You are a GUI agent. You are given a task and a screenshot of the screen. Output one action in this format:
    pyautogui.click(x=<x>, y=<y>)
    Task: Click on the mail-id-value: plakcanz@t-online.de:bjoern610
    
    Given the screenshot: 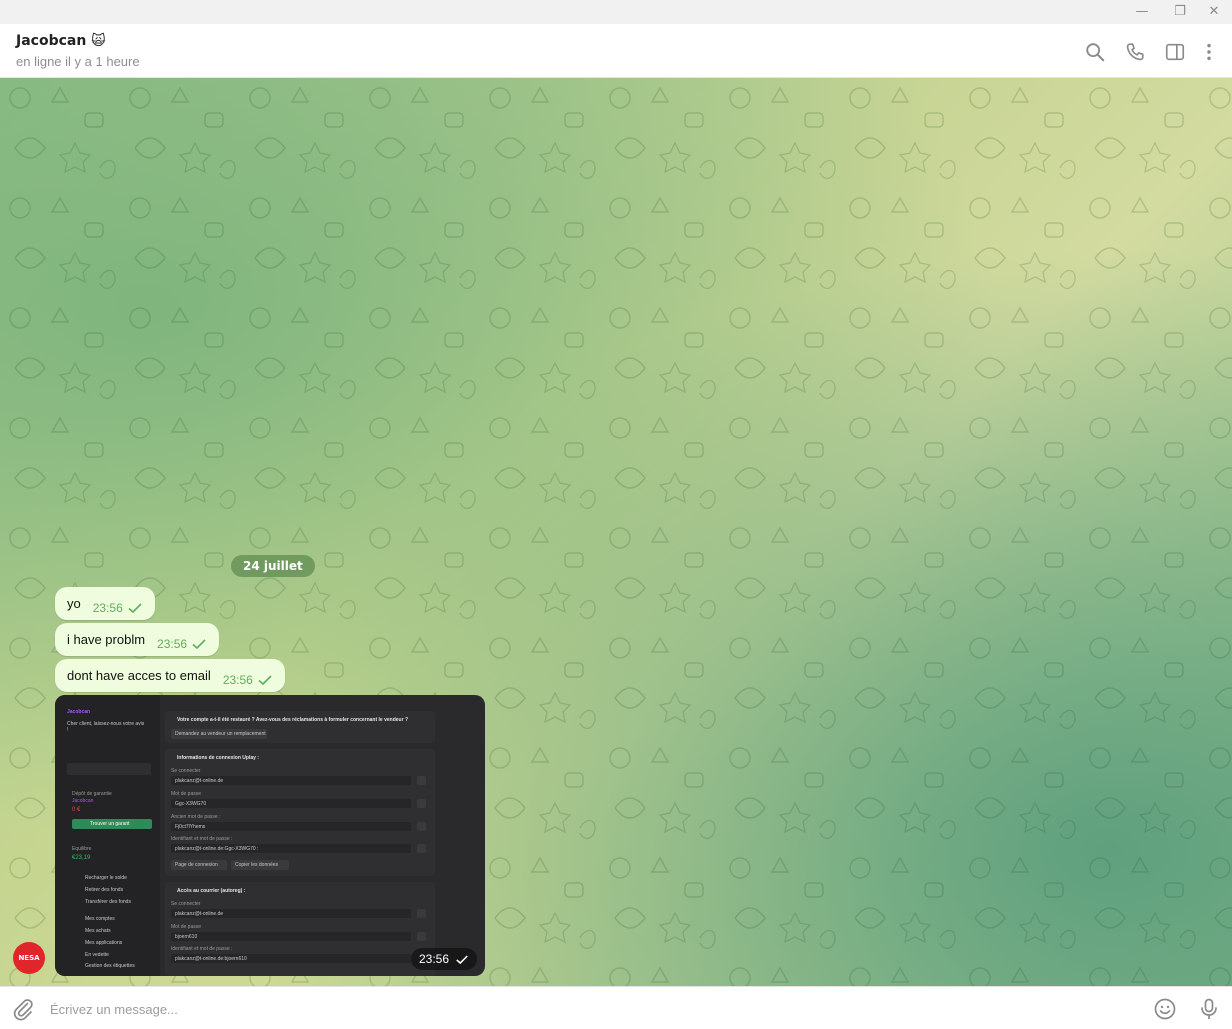 What is the action you would take?
    pyautogui.click(x=211, y=959)
    